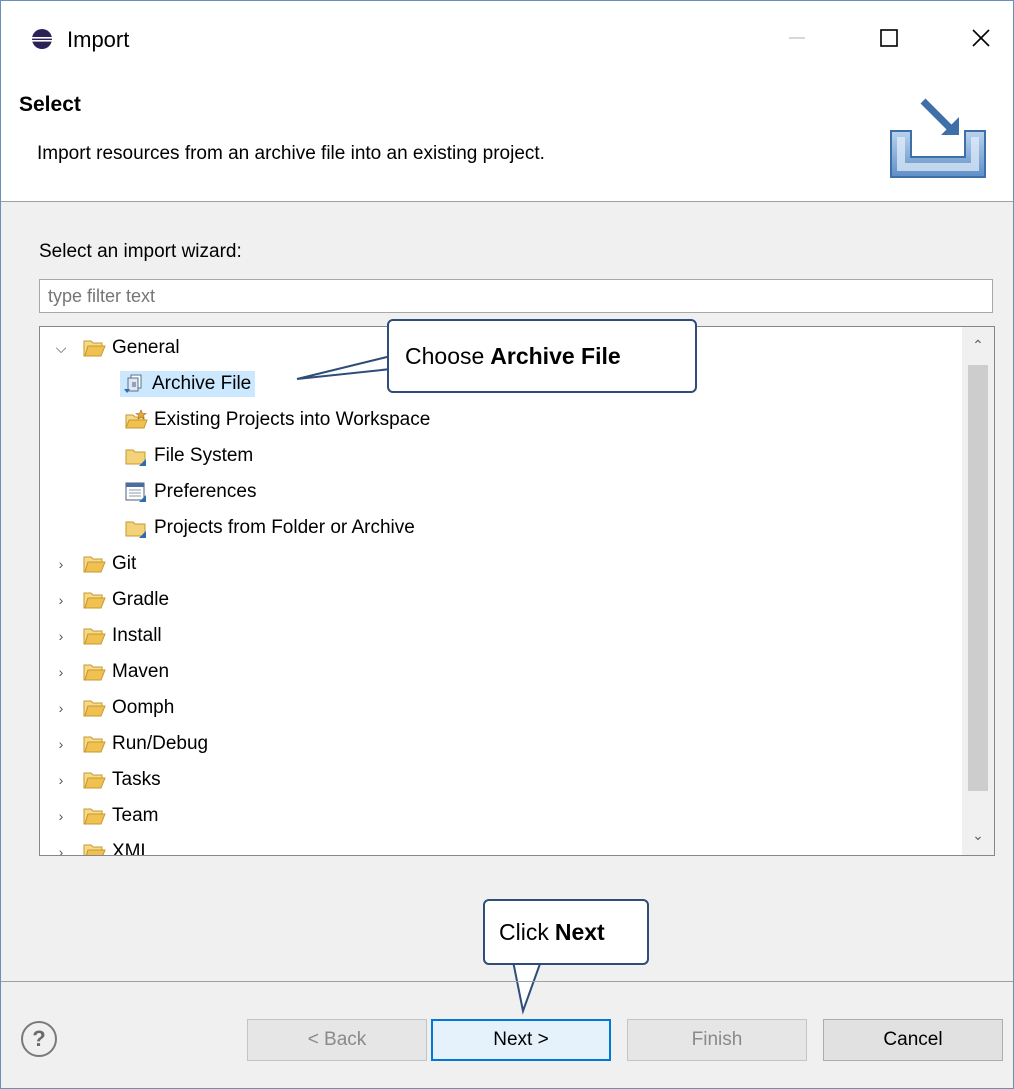 The height and width of the screenshot is (1089, 1014). Describe the element at coordinates (555, 355) in the screenshot. I see `callout-bold-text: Archive File` at that location.